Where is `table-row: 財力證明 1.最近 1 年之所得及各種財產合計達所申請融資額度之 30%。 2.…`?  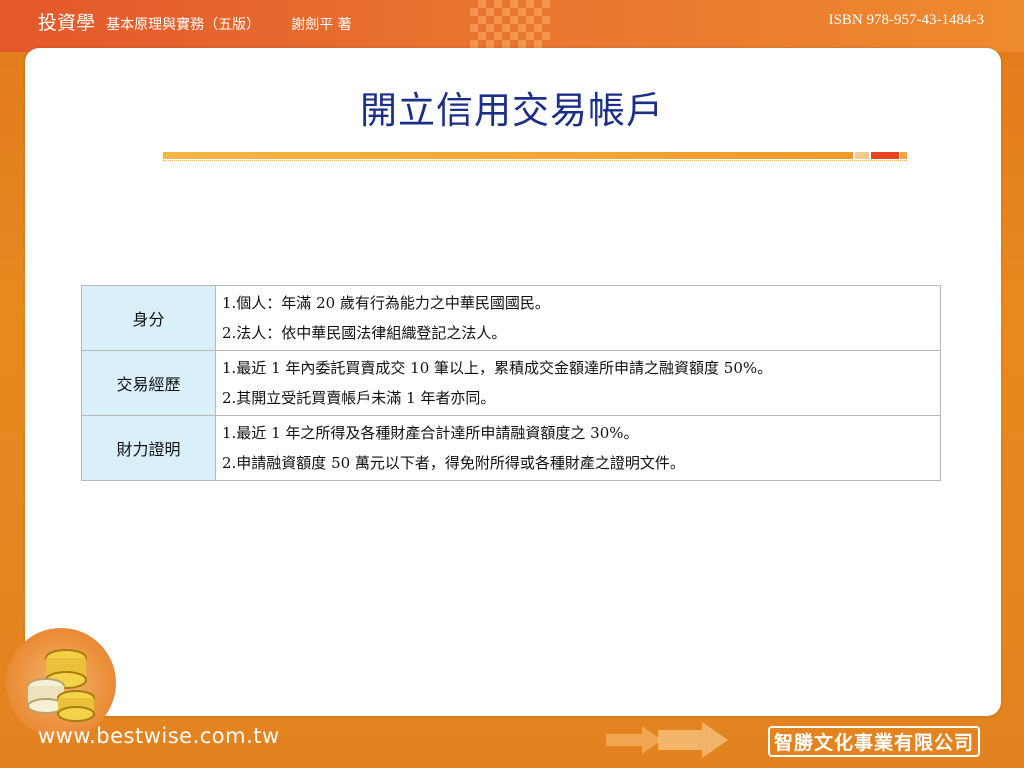 table-row: 財力證明 1.最近 1 年之所得及各種財產合計達所申請融資額度之 30%。 2.… is located at coordinates (511, 448).